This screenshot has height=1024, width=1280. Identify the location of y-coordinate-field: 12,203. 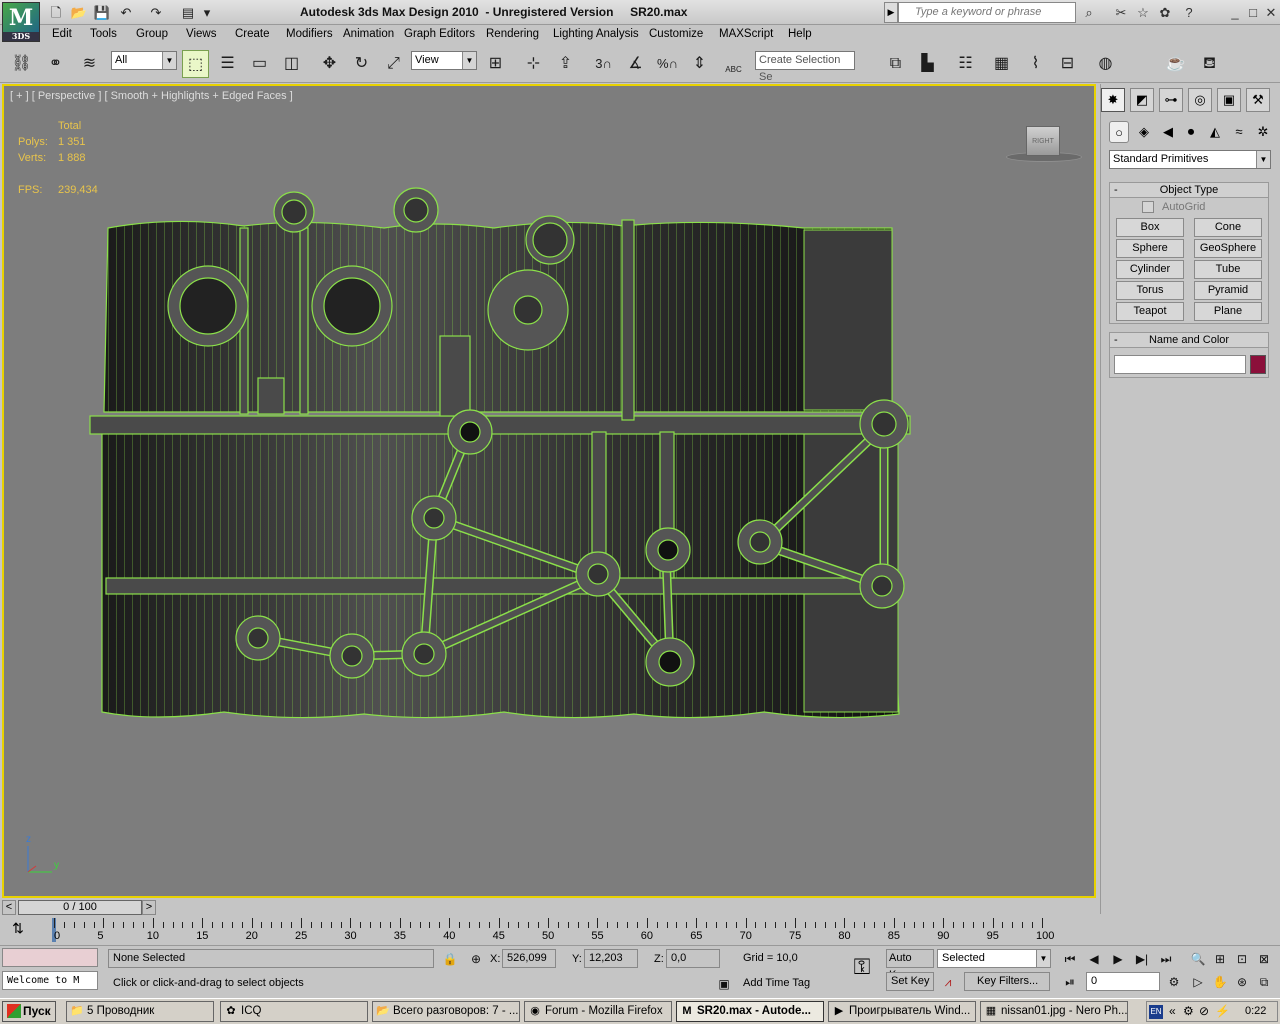
(611, 958).